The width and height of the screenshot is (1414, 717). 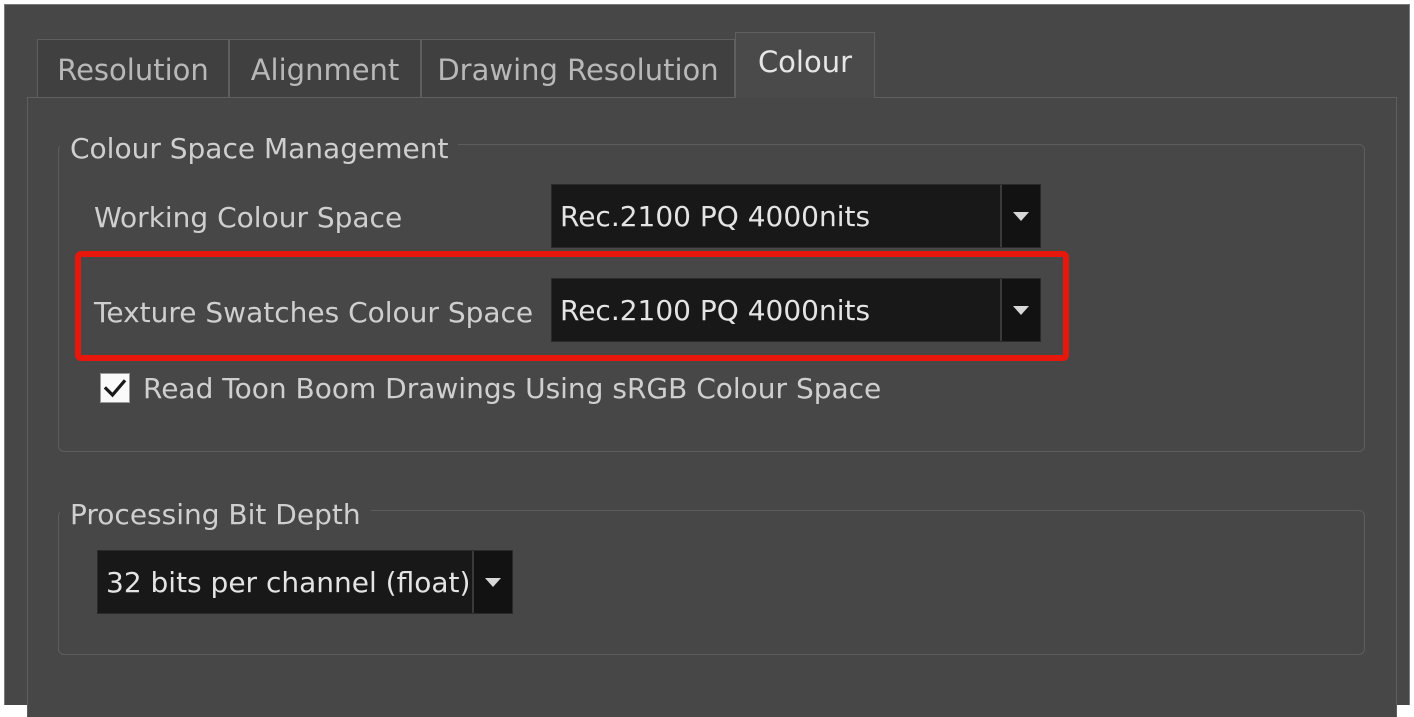 I want to click on read-toon-boom-checkbox, so click(x=115, y=388).